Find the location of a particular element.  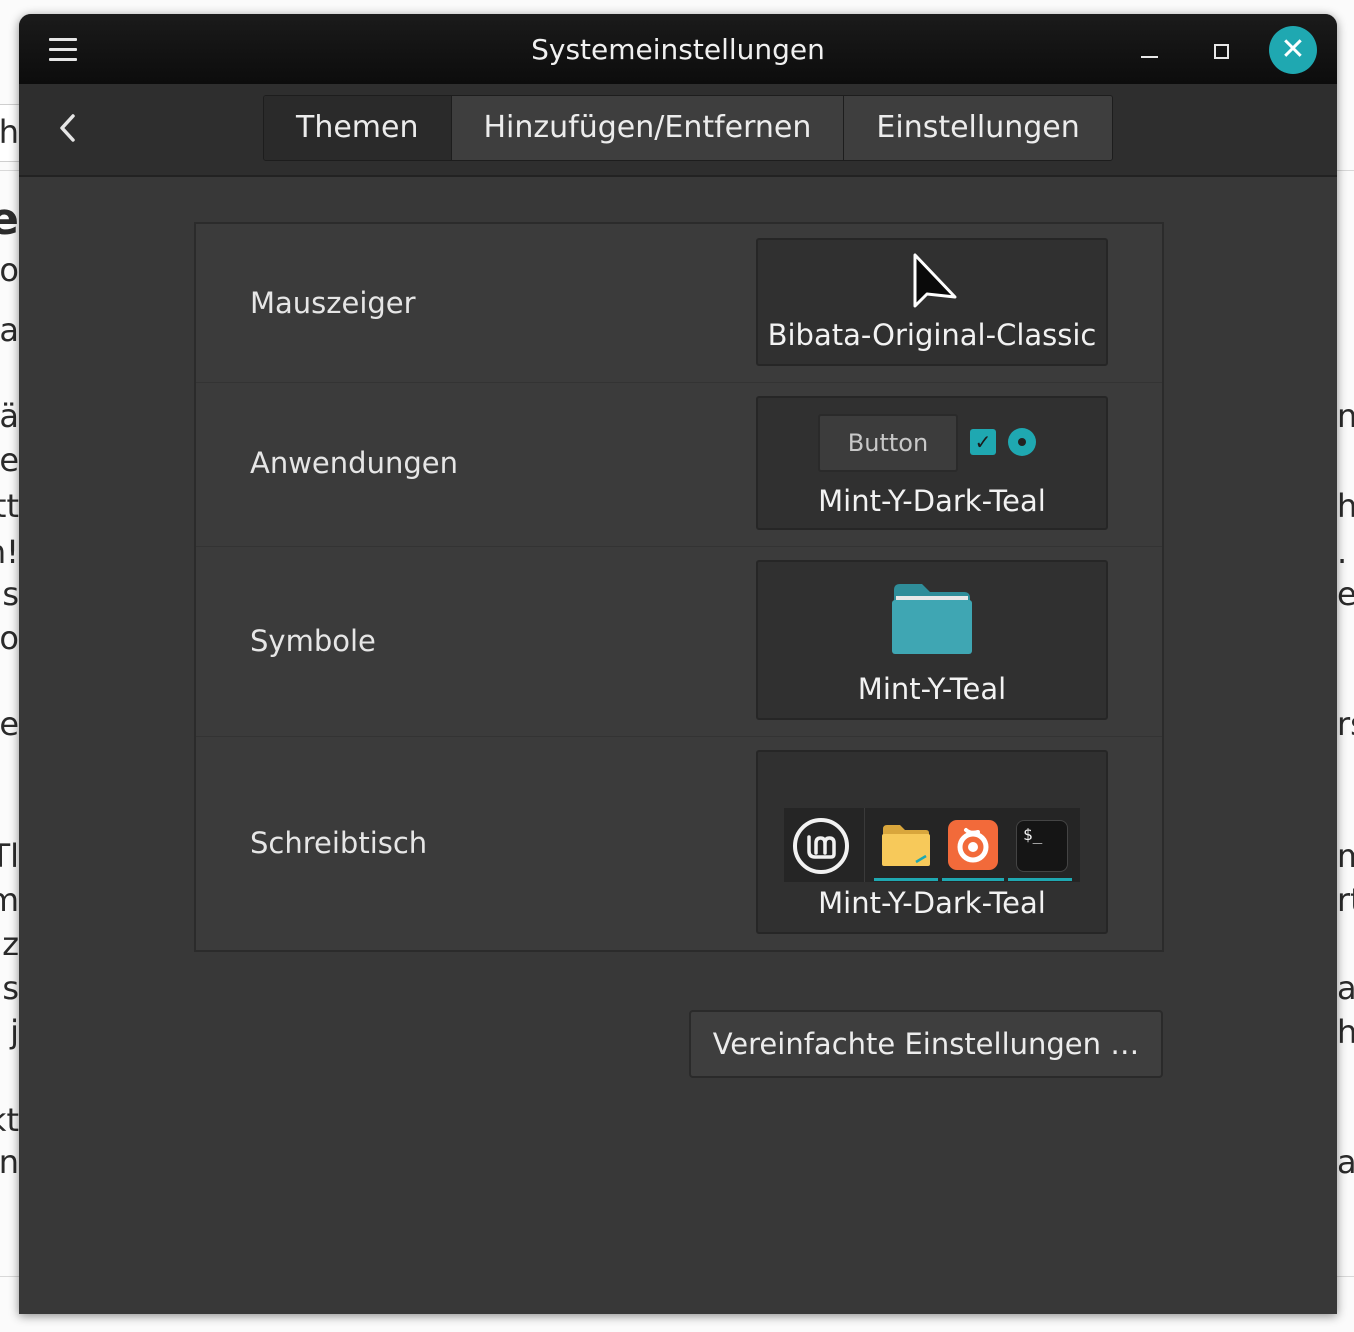

cursor-theme-name: Bibata-Original-Classic is located at coordinates (932, 335).